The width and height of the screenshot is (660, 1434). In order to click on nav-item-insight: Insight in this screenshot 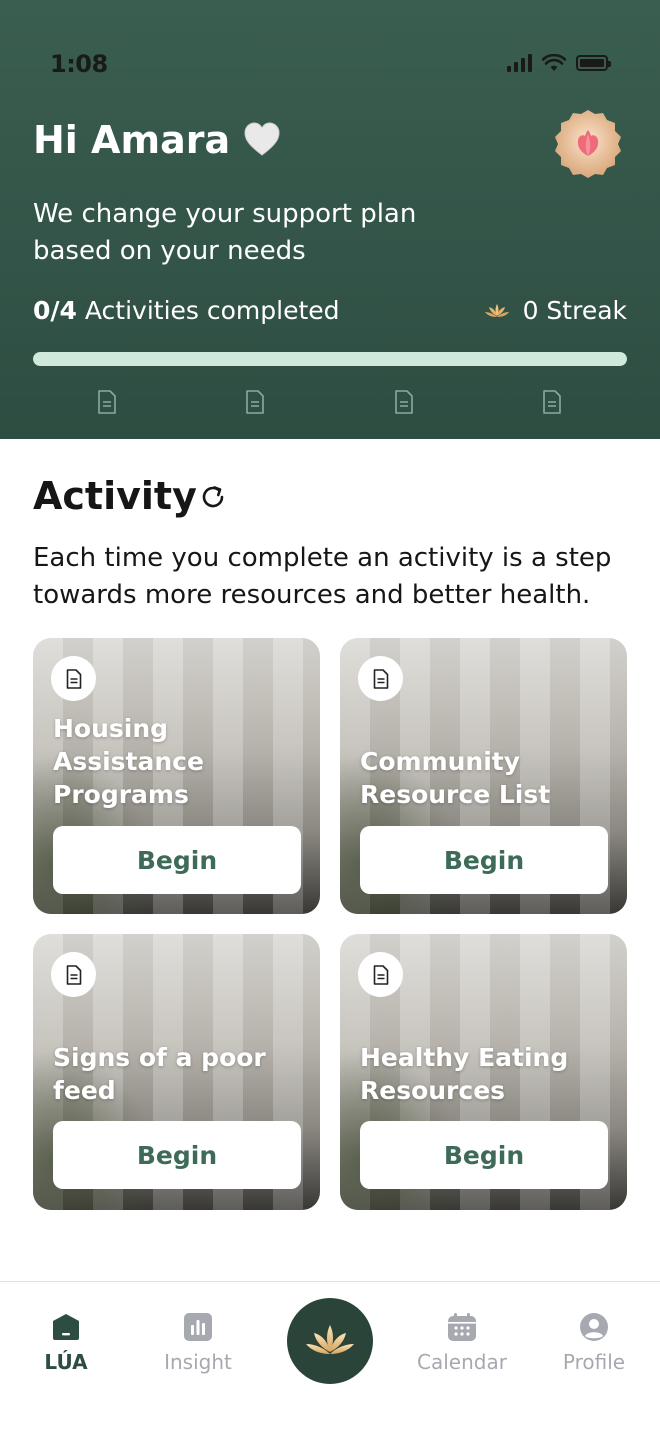, I will do `click(198, 1343)`.